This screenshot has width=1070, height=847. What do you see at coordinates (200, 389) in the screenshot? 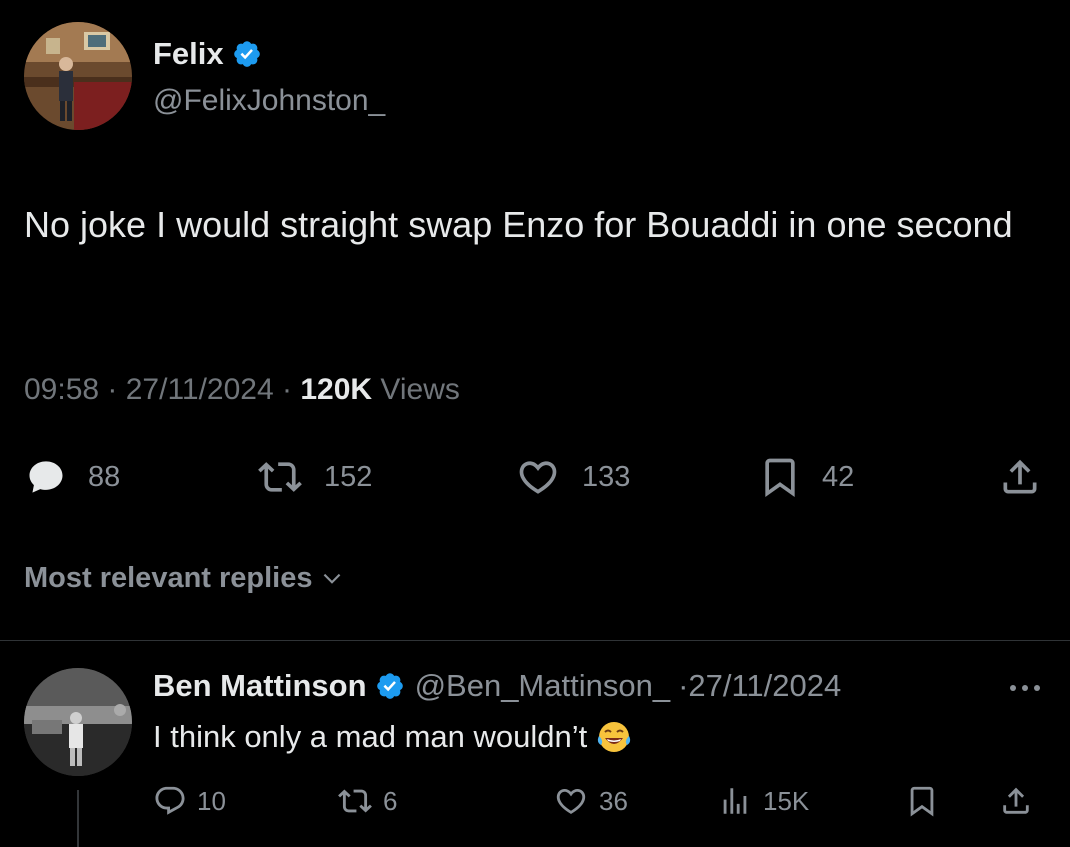
I see `tweet-date: 27/11/2024` at bounding box center [200, 389].